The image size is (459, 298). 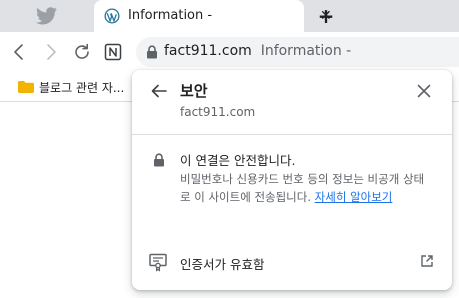 I want to click on close-icon, so click(x=424, y=91).